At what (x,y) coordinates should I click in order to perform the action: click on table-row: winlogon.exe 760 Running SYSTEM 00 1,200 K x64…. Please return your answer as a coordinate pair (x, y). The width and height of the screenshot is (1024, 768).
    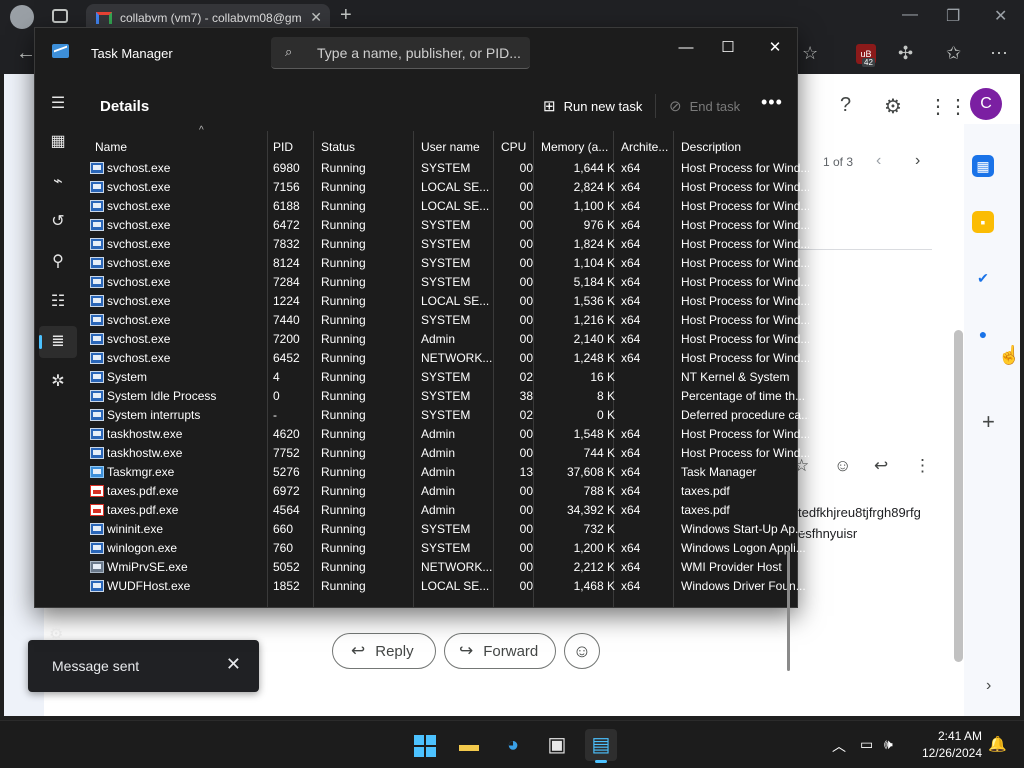
    Looking at the image, I should click on (443, 548).